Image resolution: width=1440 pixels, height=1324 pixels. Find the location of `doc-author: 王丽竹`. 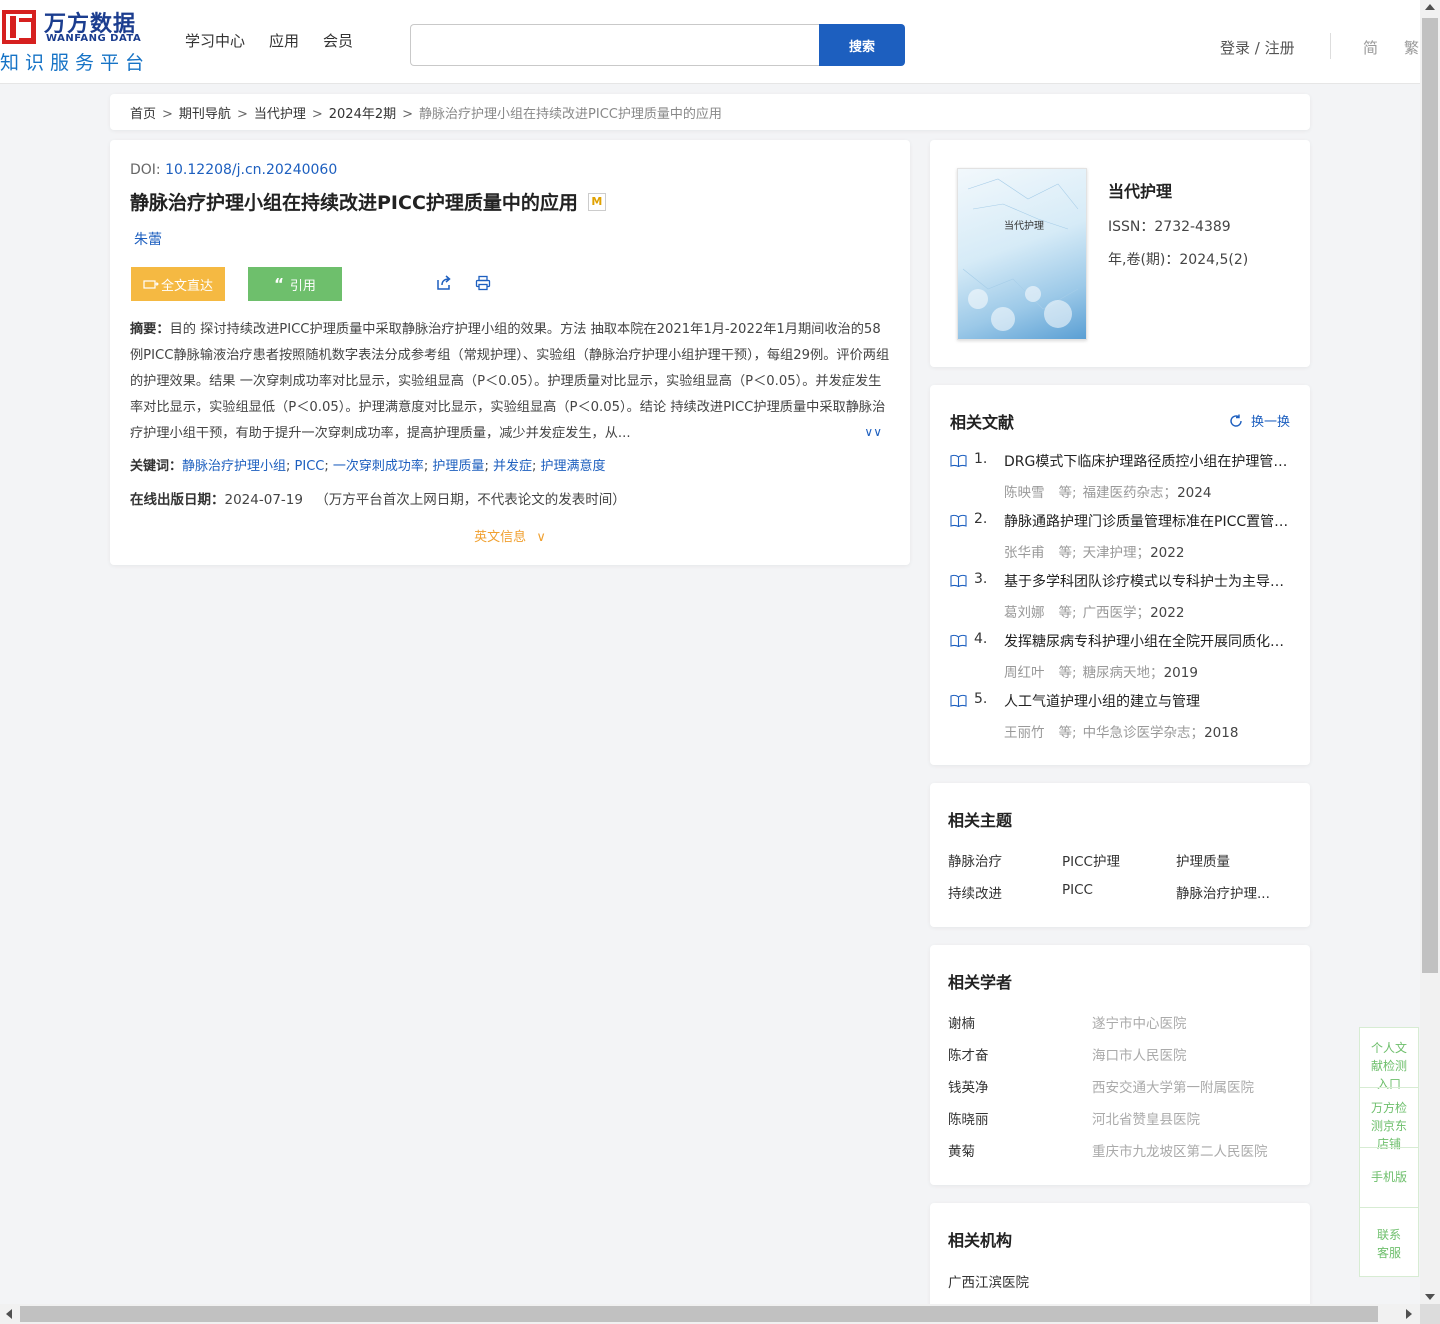

doc-author: 王丽竹 is located at coordinates (1024, 733).